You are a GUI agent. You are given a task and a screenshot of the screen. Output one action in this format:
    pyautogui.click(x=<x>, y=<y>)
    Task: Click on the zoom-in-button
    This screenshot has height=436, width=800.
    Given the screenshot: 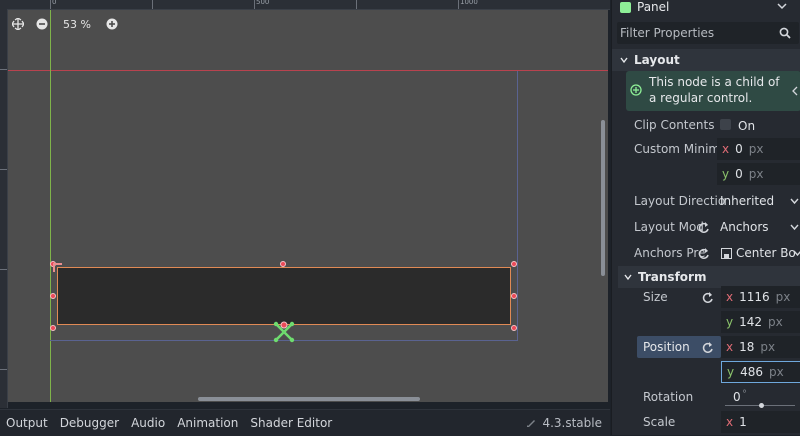 What is the action you would take?
    pyautogui.click(x=112, y=24)
    